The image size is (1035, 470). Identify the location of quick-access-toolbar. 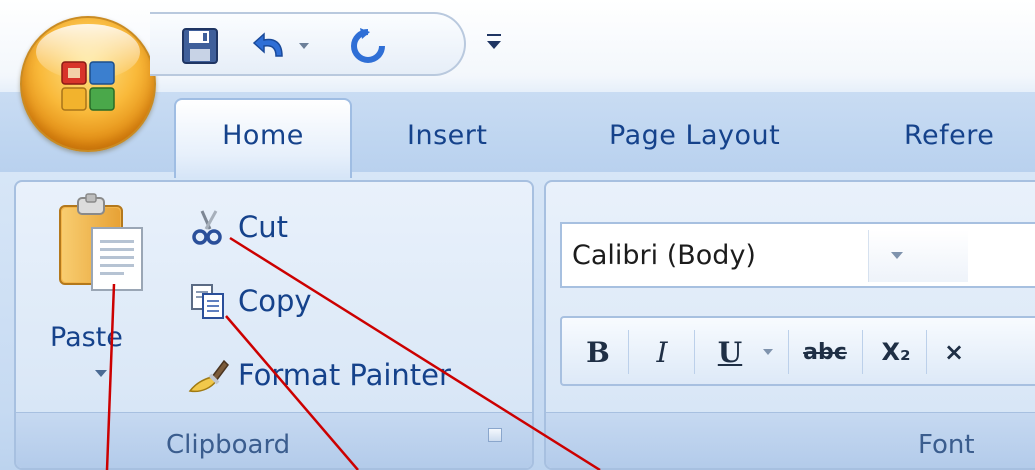
(308, 44).